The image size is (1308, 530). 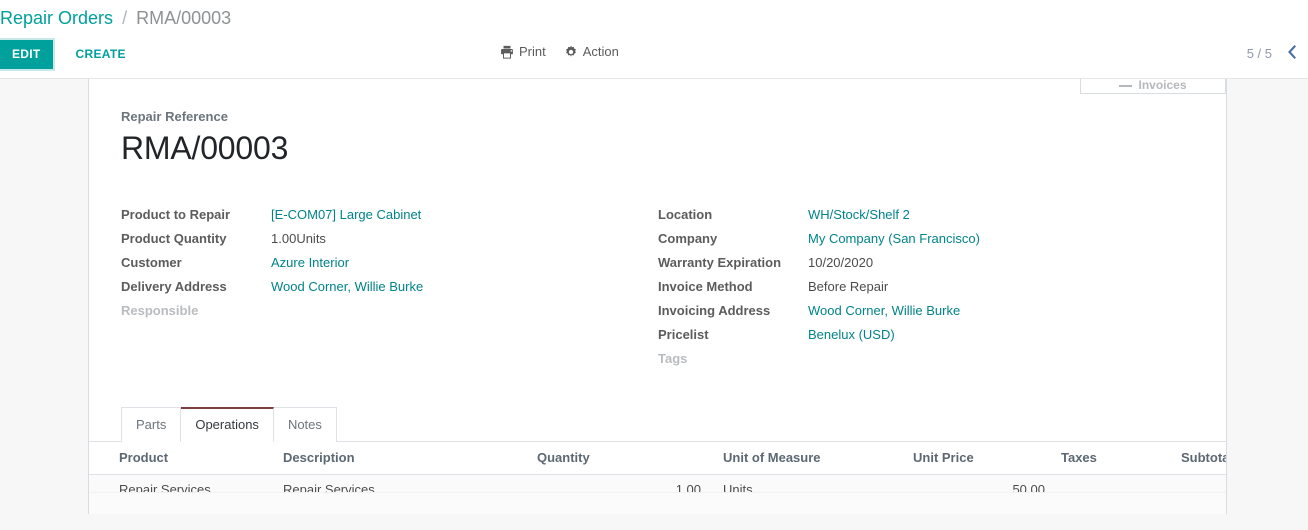 I want to click on action-menu: Action, so click(x=591, y=51).